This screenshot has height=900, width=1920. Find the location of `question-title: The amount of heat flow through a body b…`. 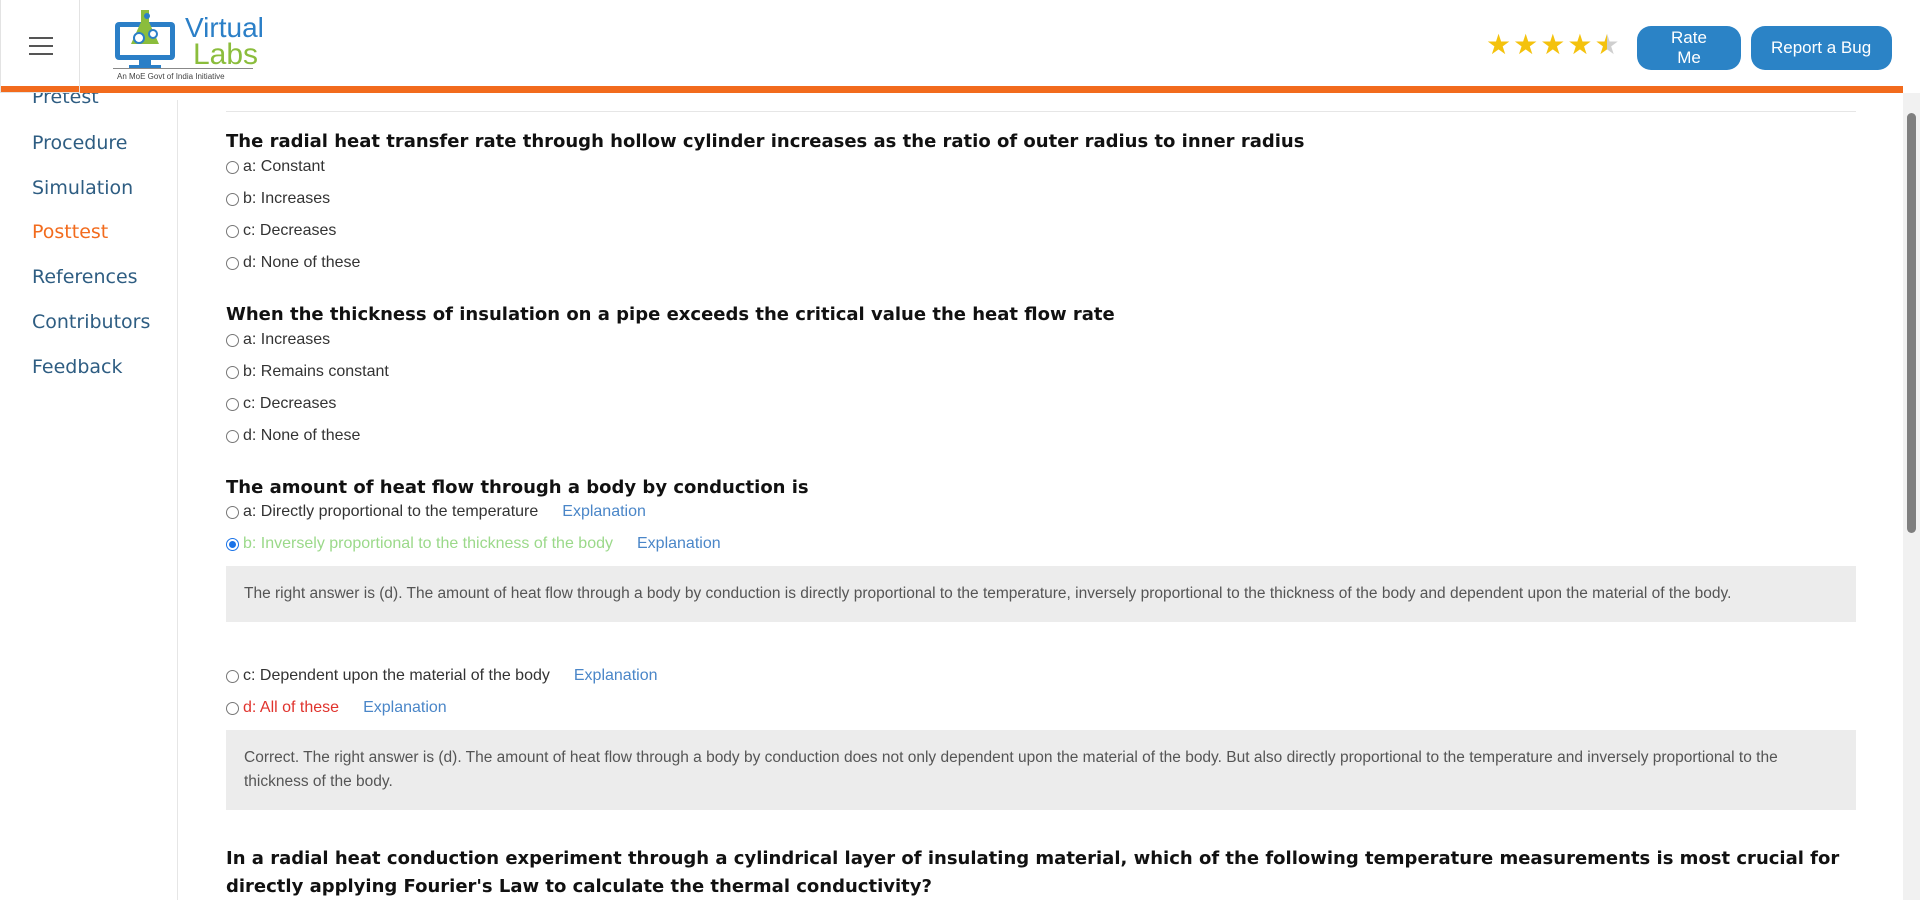

question-title: The amount of heat flow through a body b… is located at coordinates (517, 487).